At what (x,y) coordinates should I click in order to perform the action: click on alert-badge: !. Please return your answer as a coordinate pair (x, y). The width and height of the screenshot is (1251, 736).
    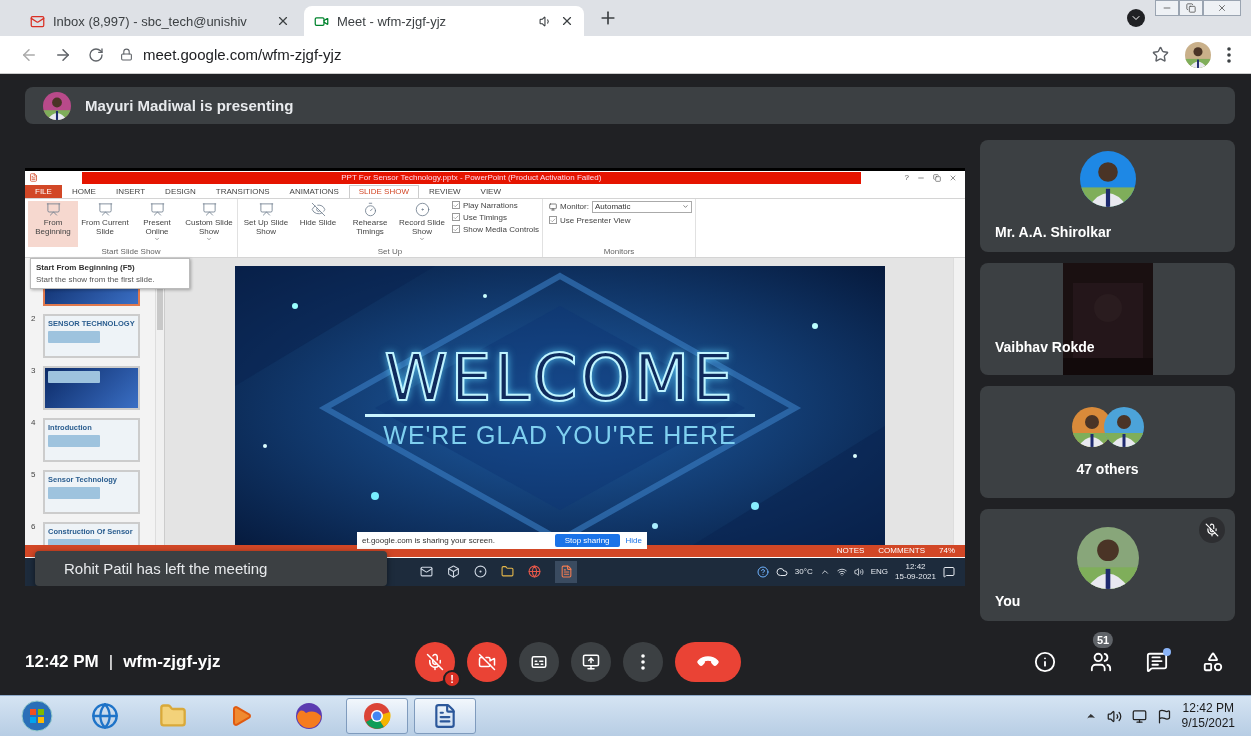
    Looking at the image, I should click on (452, 678).